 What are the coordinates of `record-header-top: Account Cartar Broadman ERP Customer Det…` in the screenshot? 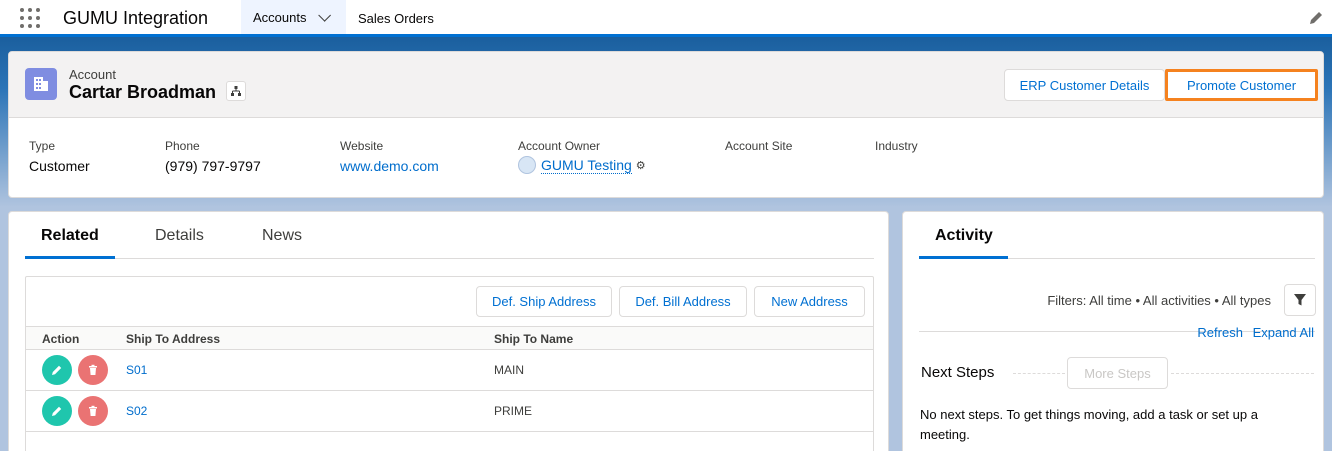 It's located at (666, 85).